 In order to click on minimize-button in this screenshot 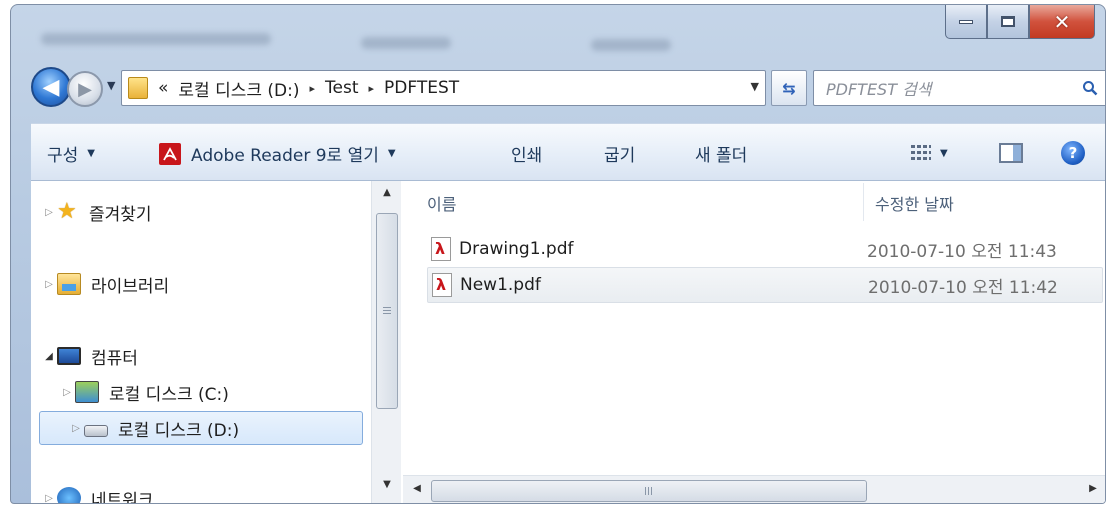, I will do `click(966, 22)`.